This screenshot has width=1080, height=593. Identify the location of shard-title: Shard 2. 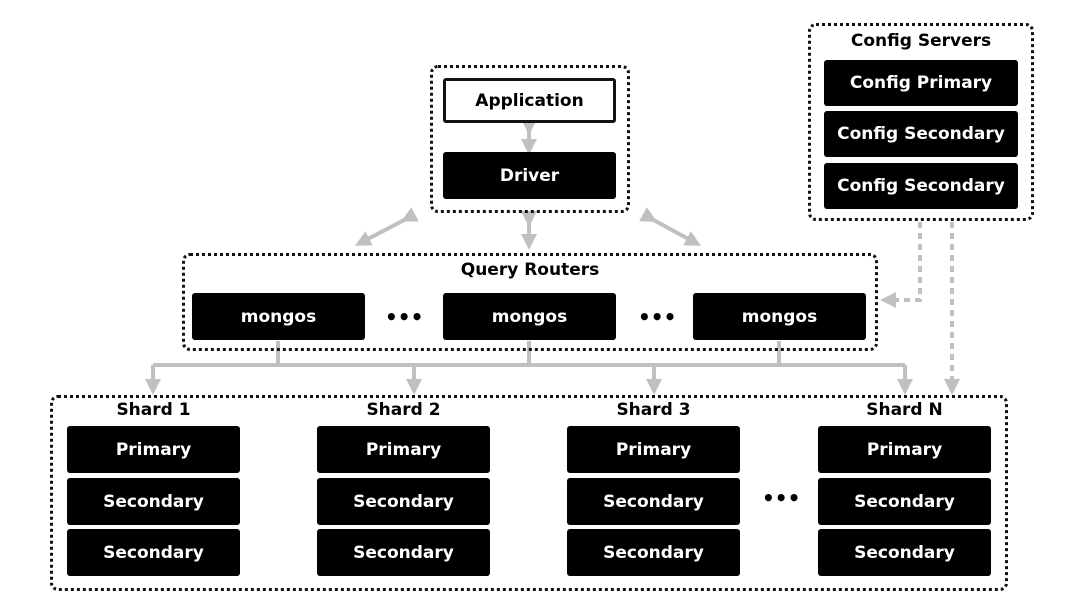
(403, 410).